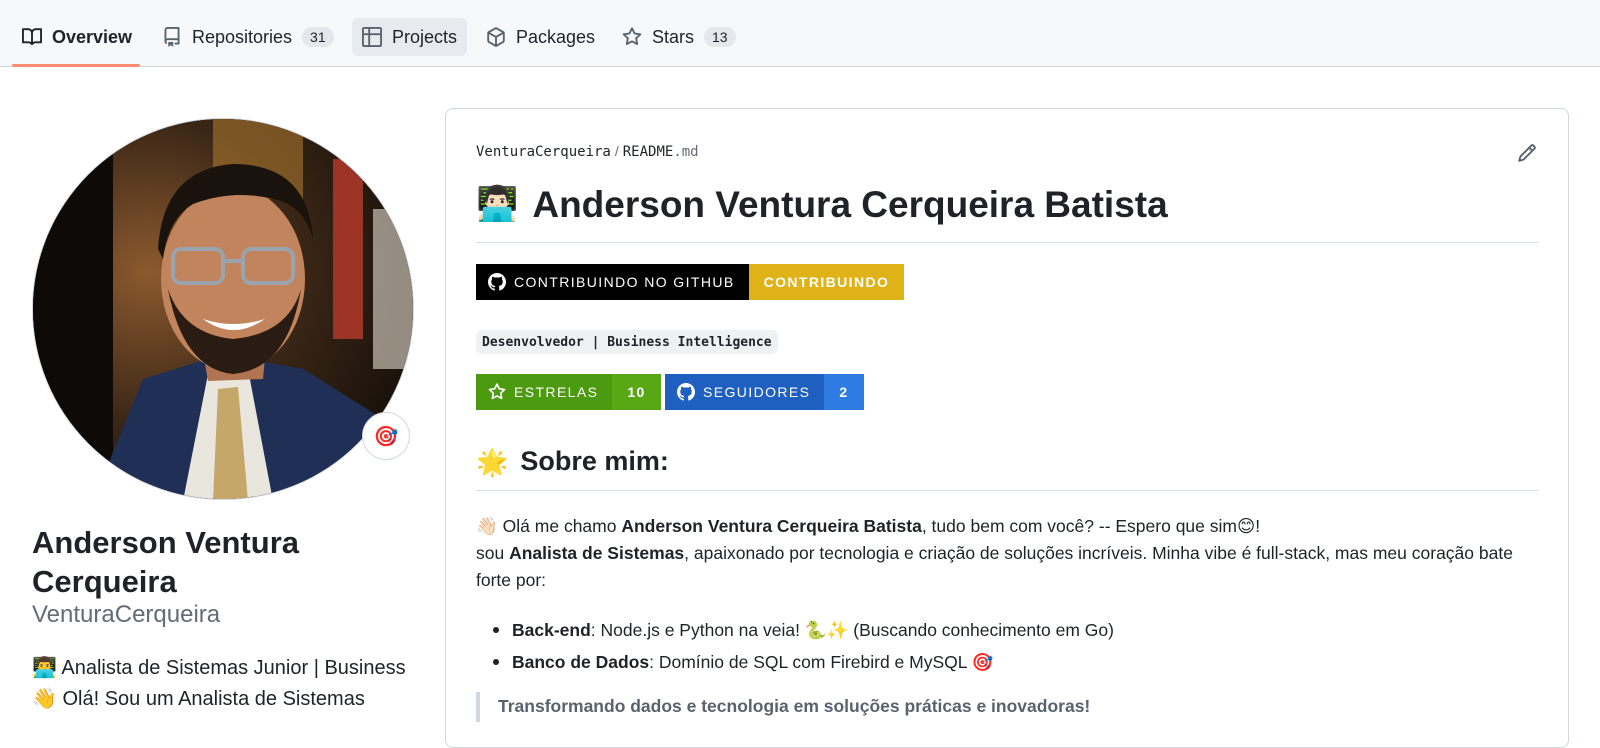  I want to click on badge-right-text: 2, so click(844, 392).